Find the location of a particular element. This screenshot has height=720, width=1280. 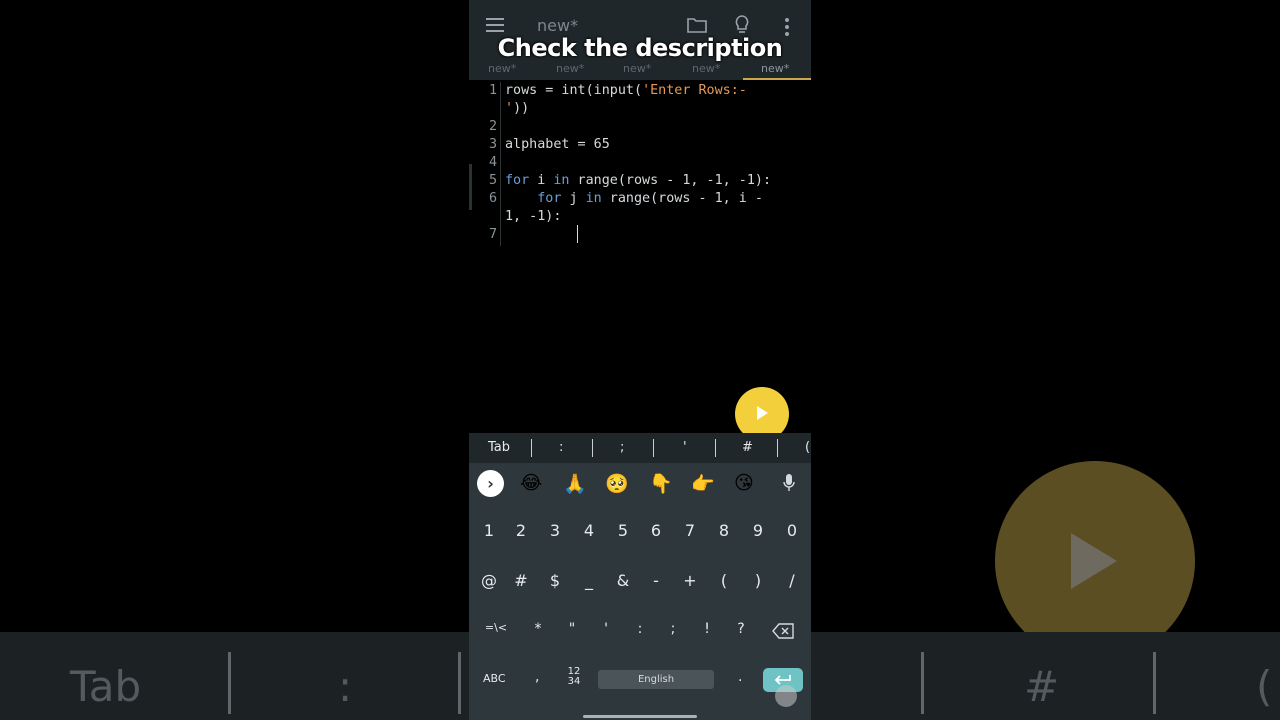

line-number: 6 is located at coordinates (492, 198).